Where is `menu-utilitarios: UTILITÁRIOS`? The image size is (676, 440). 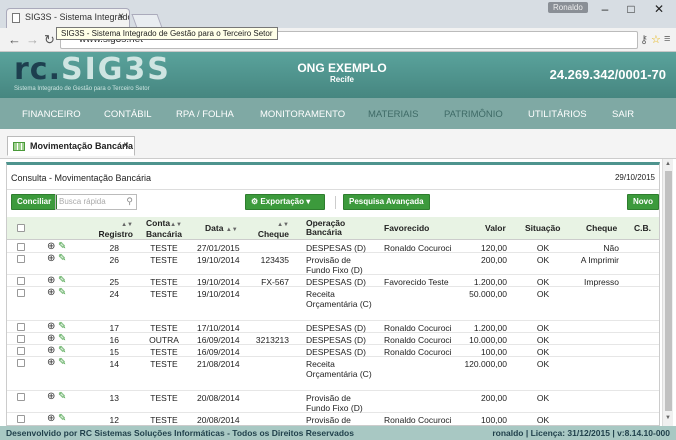
menu-utilitarios: UTILITÁRIOS is located at coordinates (557, 114).